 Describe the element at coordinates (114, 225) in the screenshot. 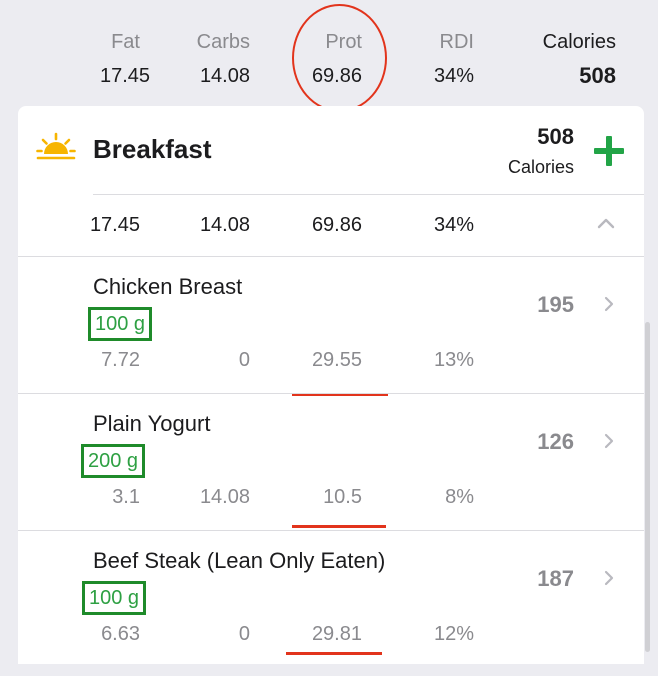

I see `summary-fat: 17.45` at that location.